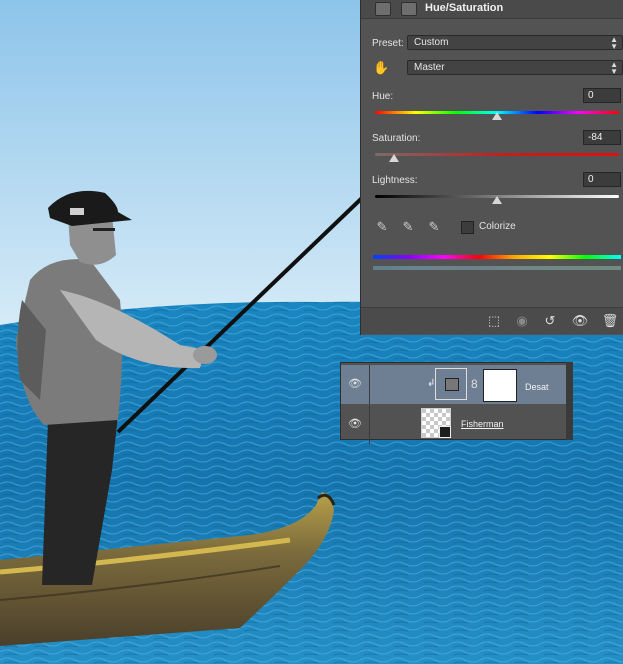 This screenshot has height=664, width=623. I want to click on layer-mask-thumbnail, so click(500, 385).